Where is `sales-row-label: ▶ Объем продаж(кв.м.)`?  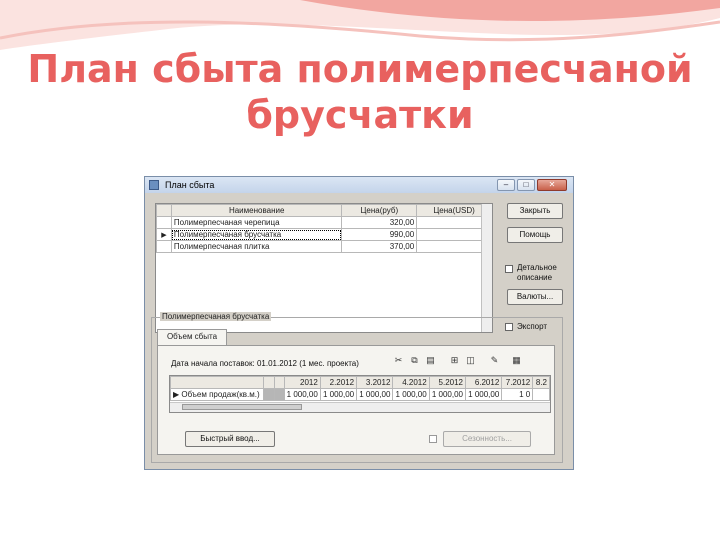 sales-row-label: ▶ Объем продаж(кв.м.) is located at coordinates (217, 394).